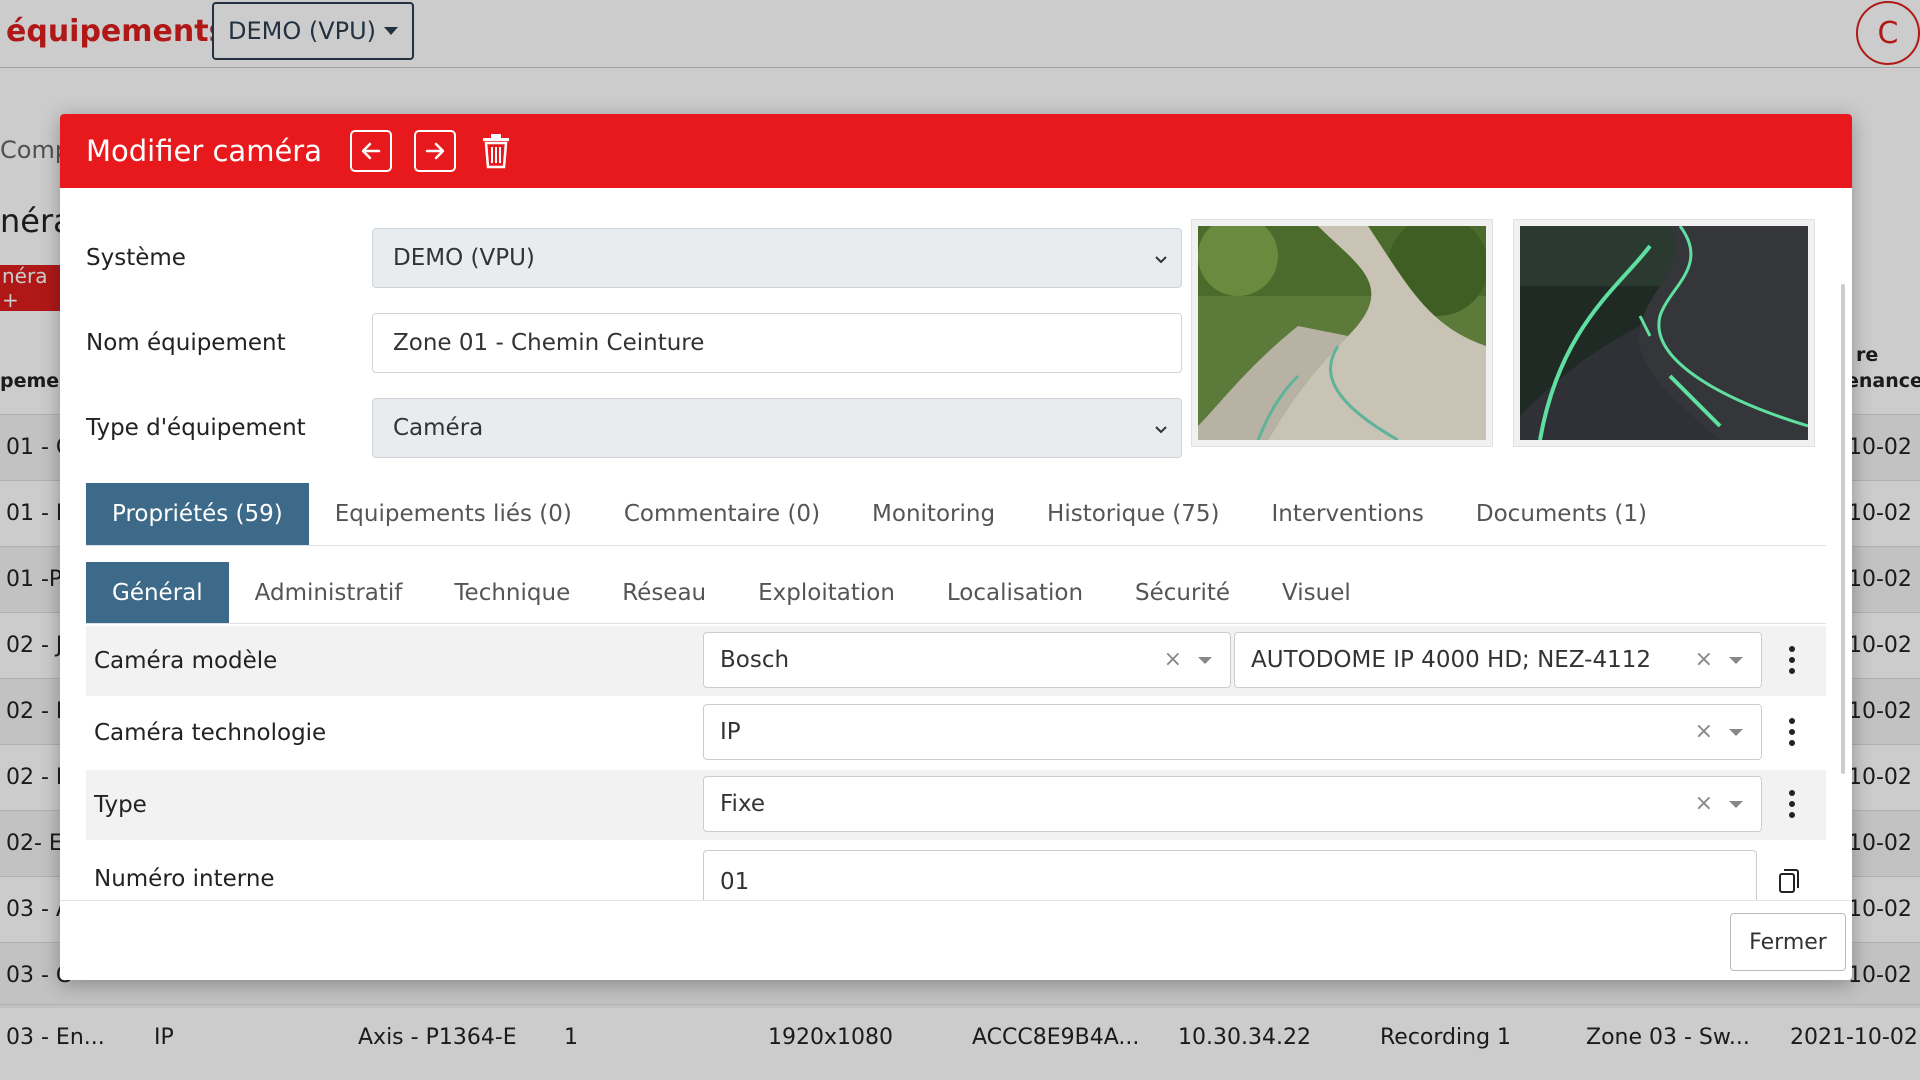 The image size is (1920, 1080). Describe the element at coordinates (722, 514) in the screenshot. I see `tab-comments: Commentaire (0)` at that location.